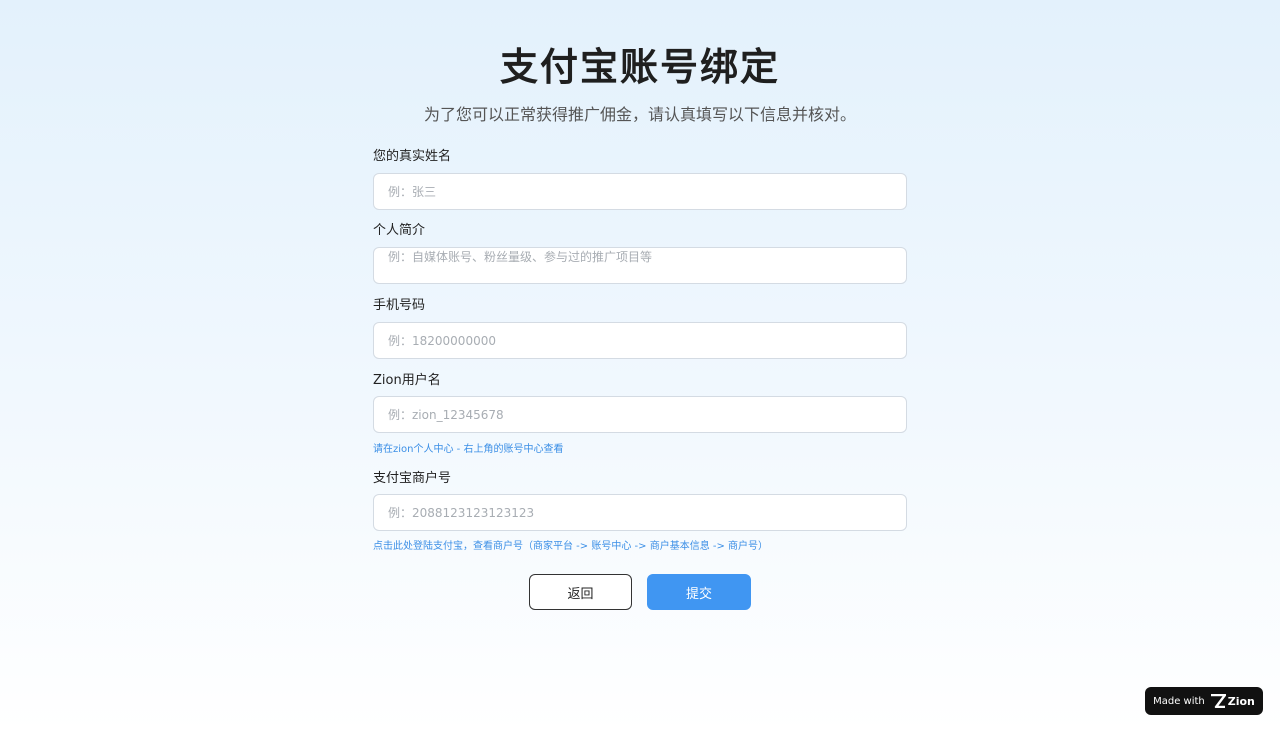 The width and height of the screenshot is (1280, 732). I want to click on back-button: 返回, so click(580, 592).